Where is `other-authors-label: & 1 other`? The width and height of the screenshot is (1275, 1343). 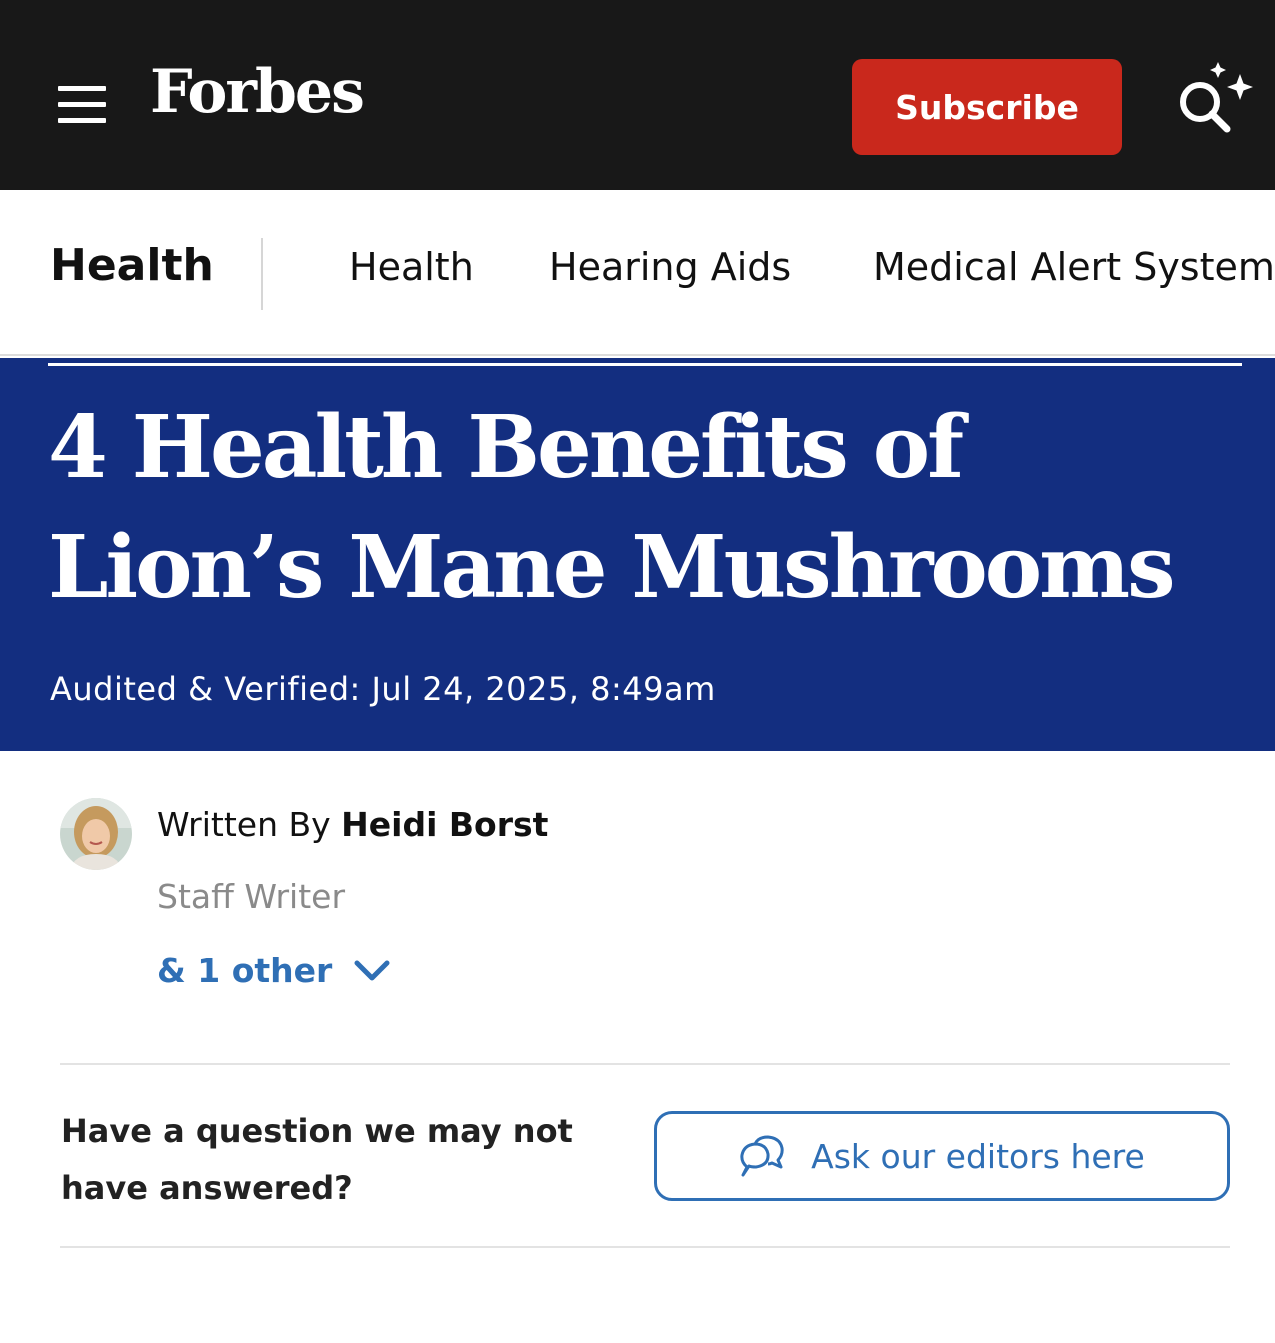
other-authors-label: & 1 other is located at coordinates (245, 970).